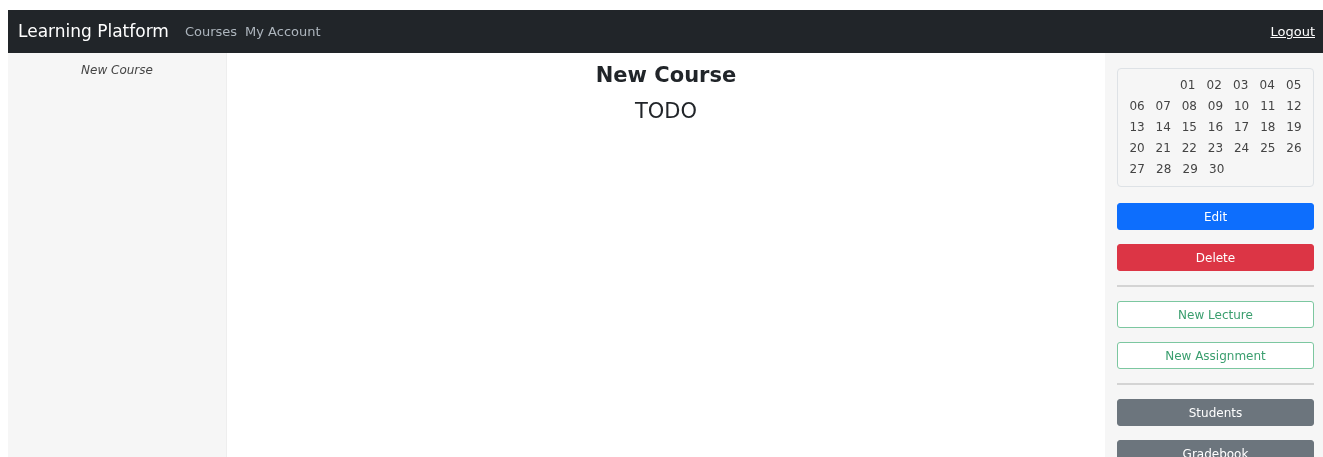 This screenshot has width=1323, height=457. What do you see at coordinates (1267, 148) in the screenshot?
I see `calendar-day: 25` at bounding box center [1267, 148].